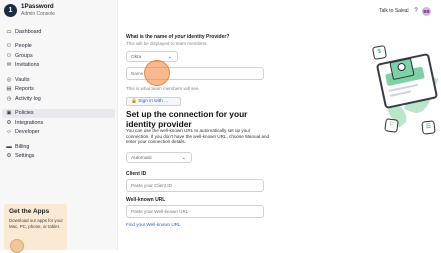  What do you see at coordinates (22, 79) in the screenshot?
I see `sidebar-item-label: Vaults` at bounding box center [22, 79].